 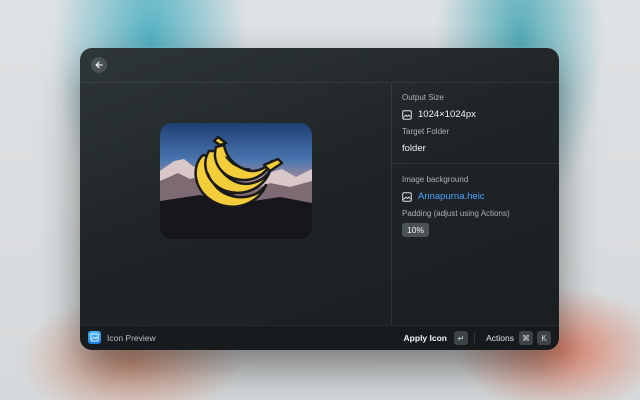 What do you see at coordinates (475, 223) in the screenshot?
I see `padding-section: Padding (adjust using Actions) 10%` at bounding box center [475, 223].